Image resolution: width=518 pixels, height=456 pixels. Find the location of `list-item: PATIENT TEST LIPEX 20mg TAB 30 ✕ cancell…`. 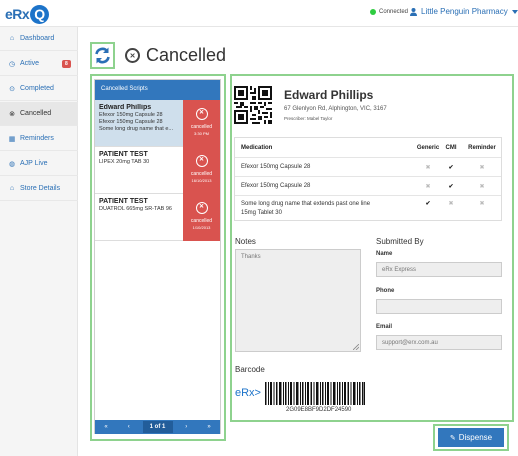

list-item: PATIENT TEST LIPEX 20mg TAB 30 ✕ cancell… is located at coordinates (157, 170).